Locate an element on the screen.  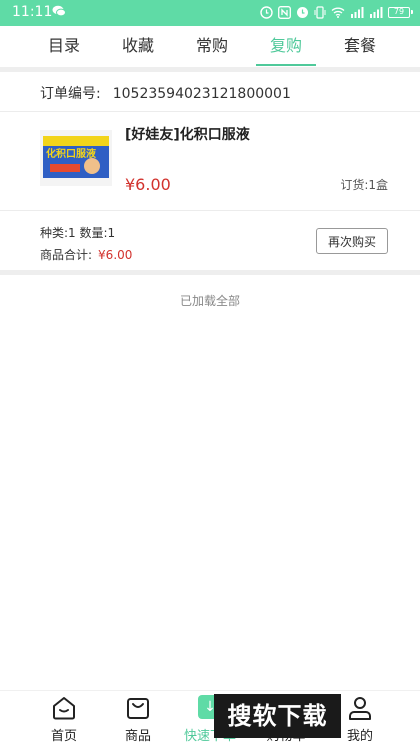
nav-products-label: 商品 is located at coordinates (137, 736).